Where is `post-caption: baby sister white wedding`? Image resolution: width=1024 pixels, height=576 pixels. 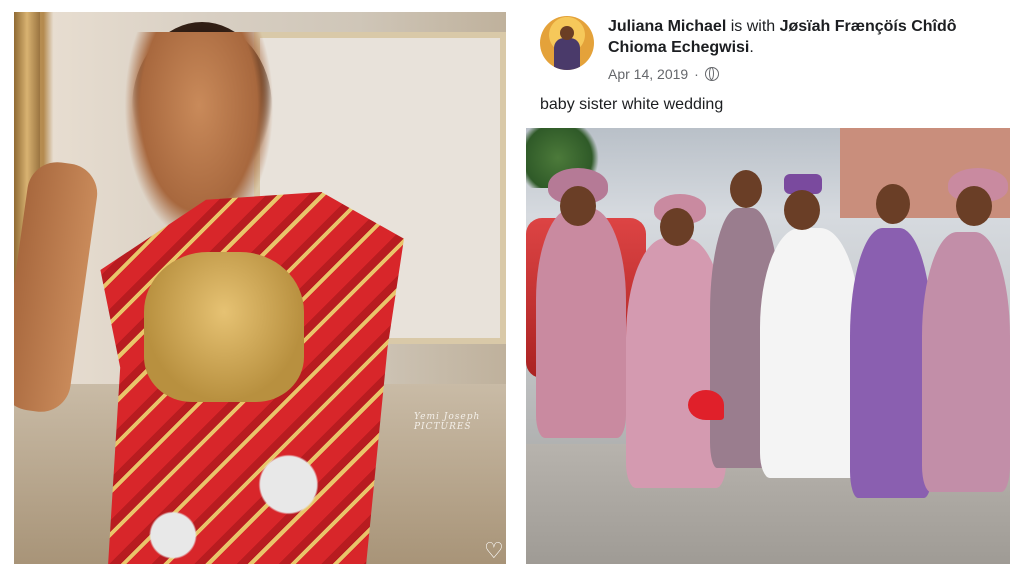 post-caption: baby sister white wedding is located at coordinates (632, 104).